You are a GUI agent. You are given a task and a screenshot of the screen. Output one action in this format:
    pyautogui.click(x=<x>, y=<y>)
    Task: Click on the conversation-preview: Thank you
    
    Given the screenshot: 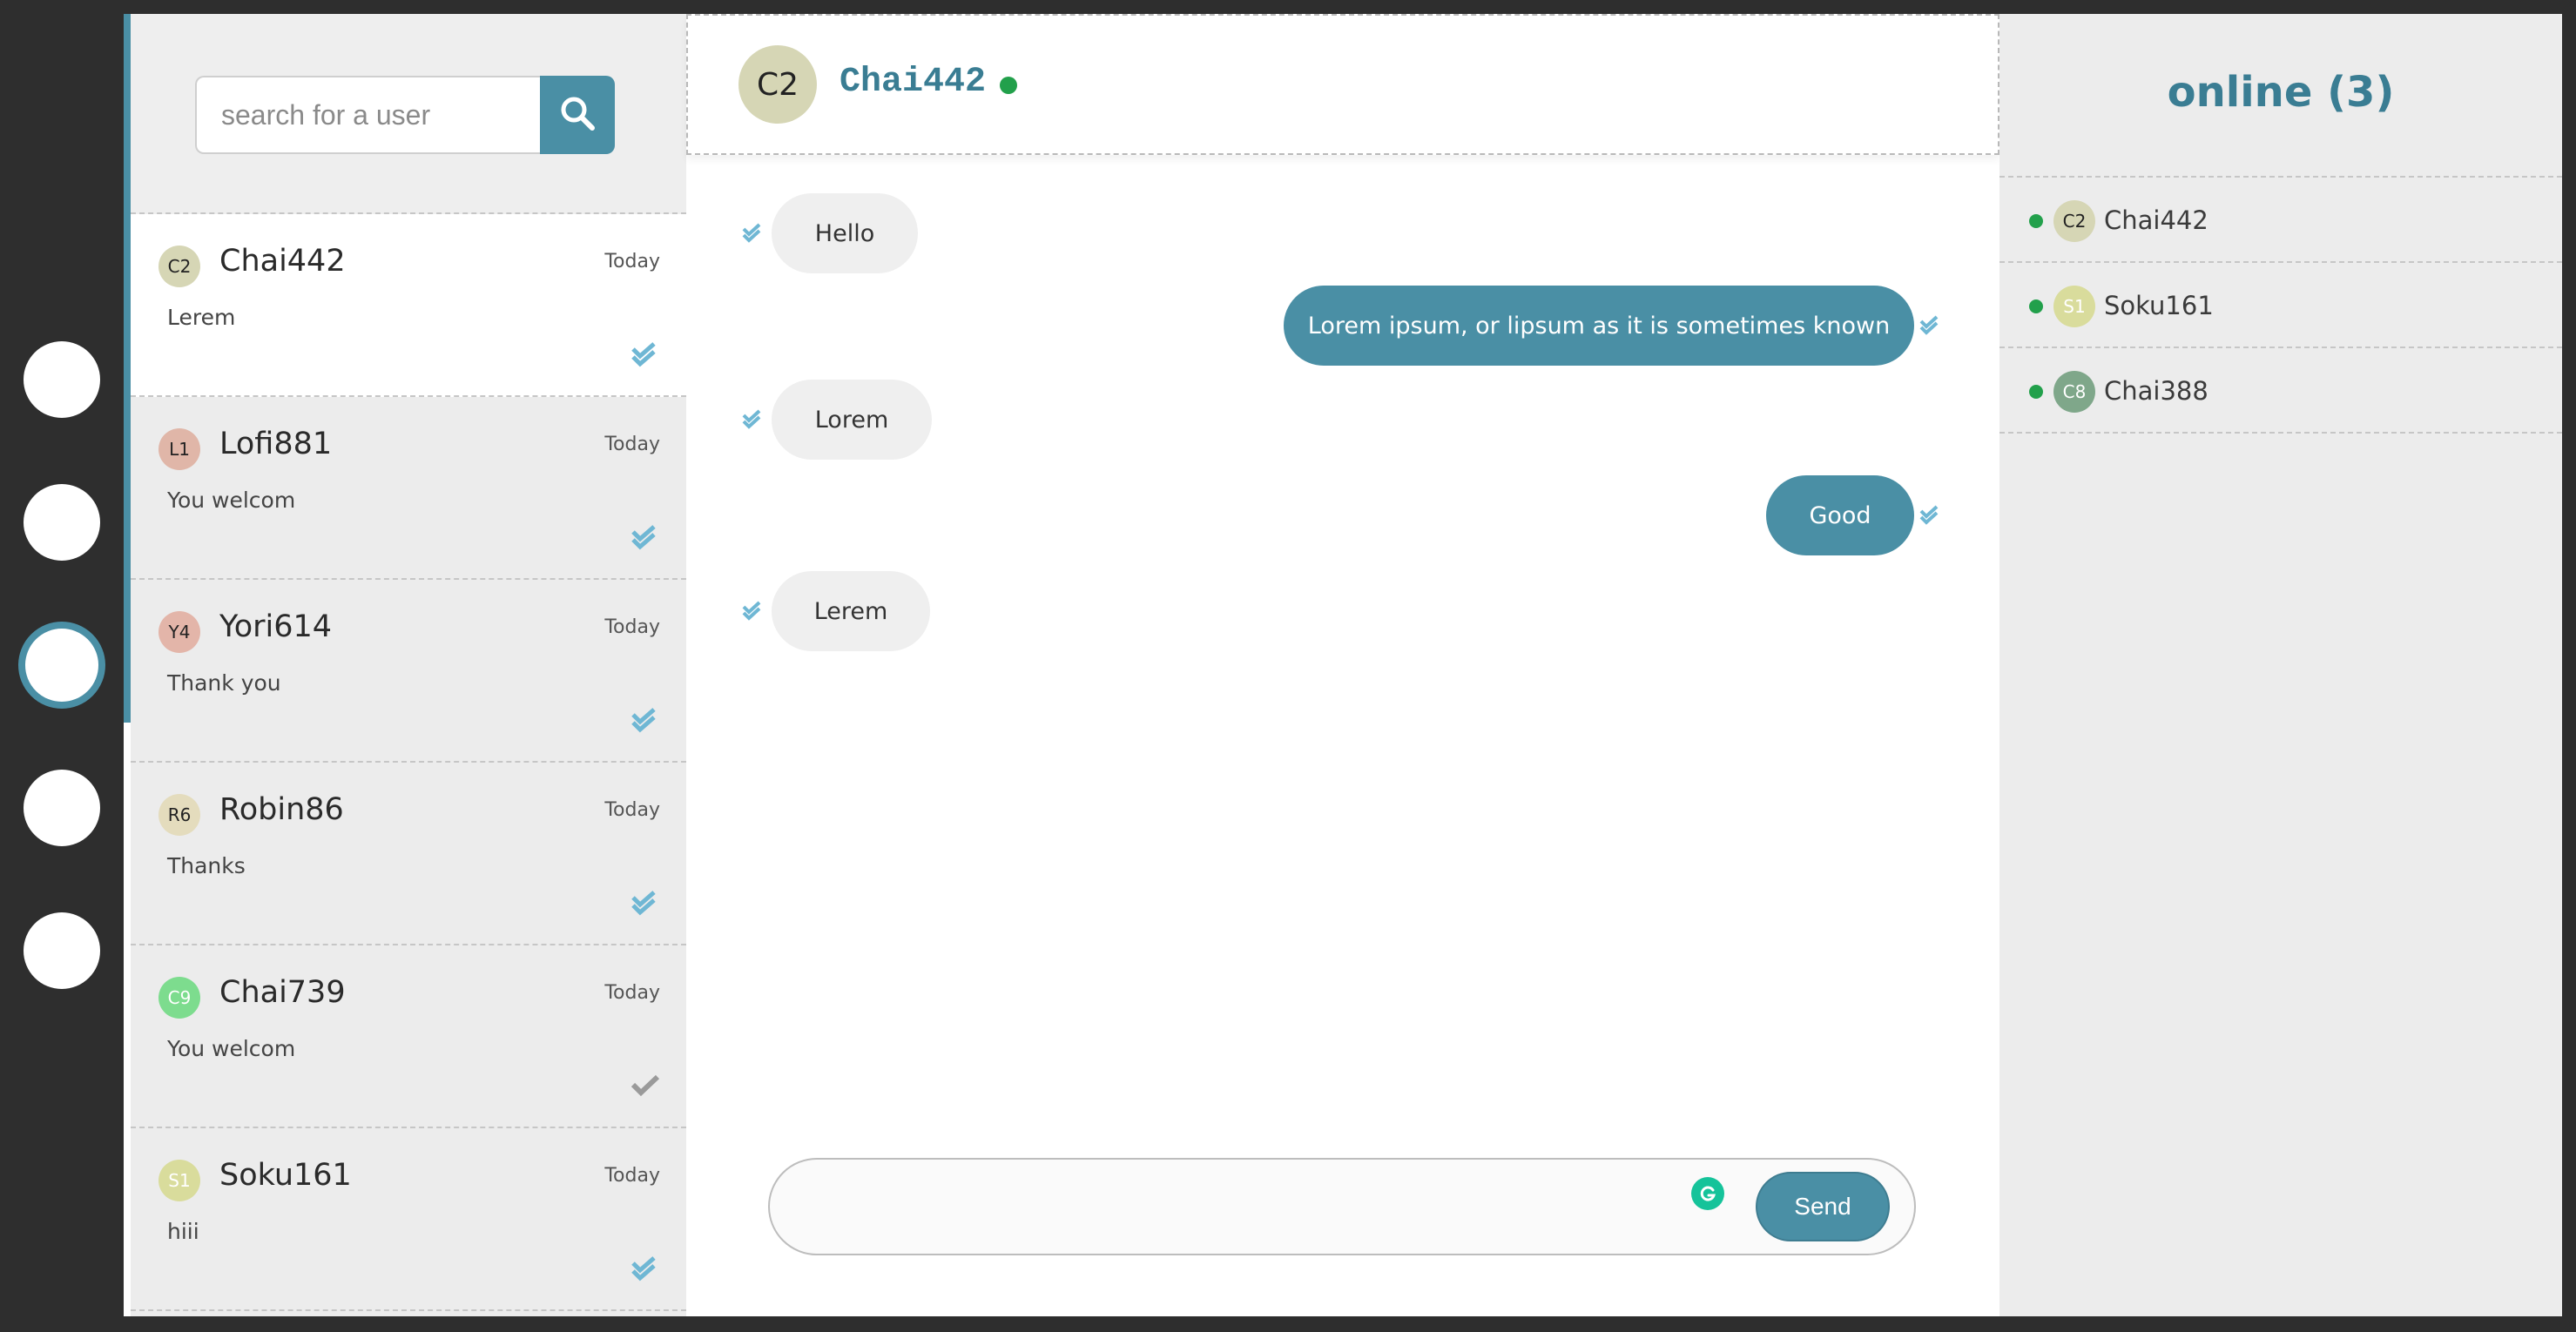 What is the action you would take?
    pyautogui.click(x=224, y=683)
    